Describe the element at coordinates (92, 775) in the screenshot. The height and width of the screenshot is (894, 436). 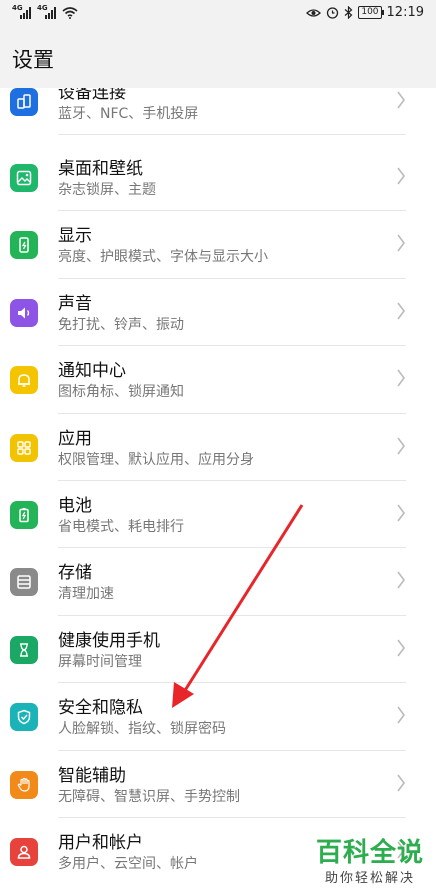
I see `setting-title: 智能辅助` at that location.